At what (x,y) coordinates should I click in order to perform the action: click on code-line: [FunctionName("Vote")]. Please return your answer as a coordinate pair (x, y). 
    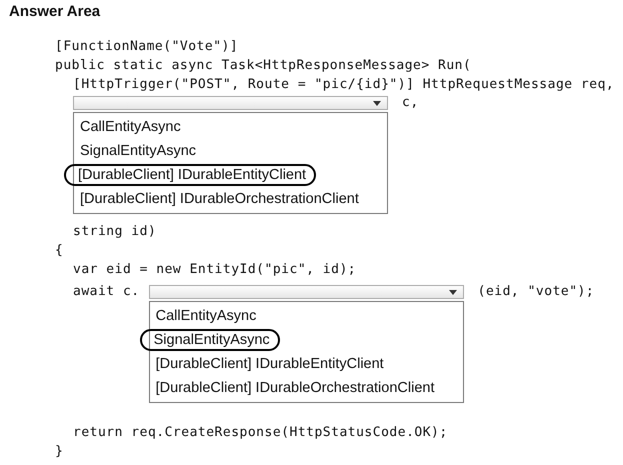
    Looking at the image, I should click on (146, 46).